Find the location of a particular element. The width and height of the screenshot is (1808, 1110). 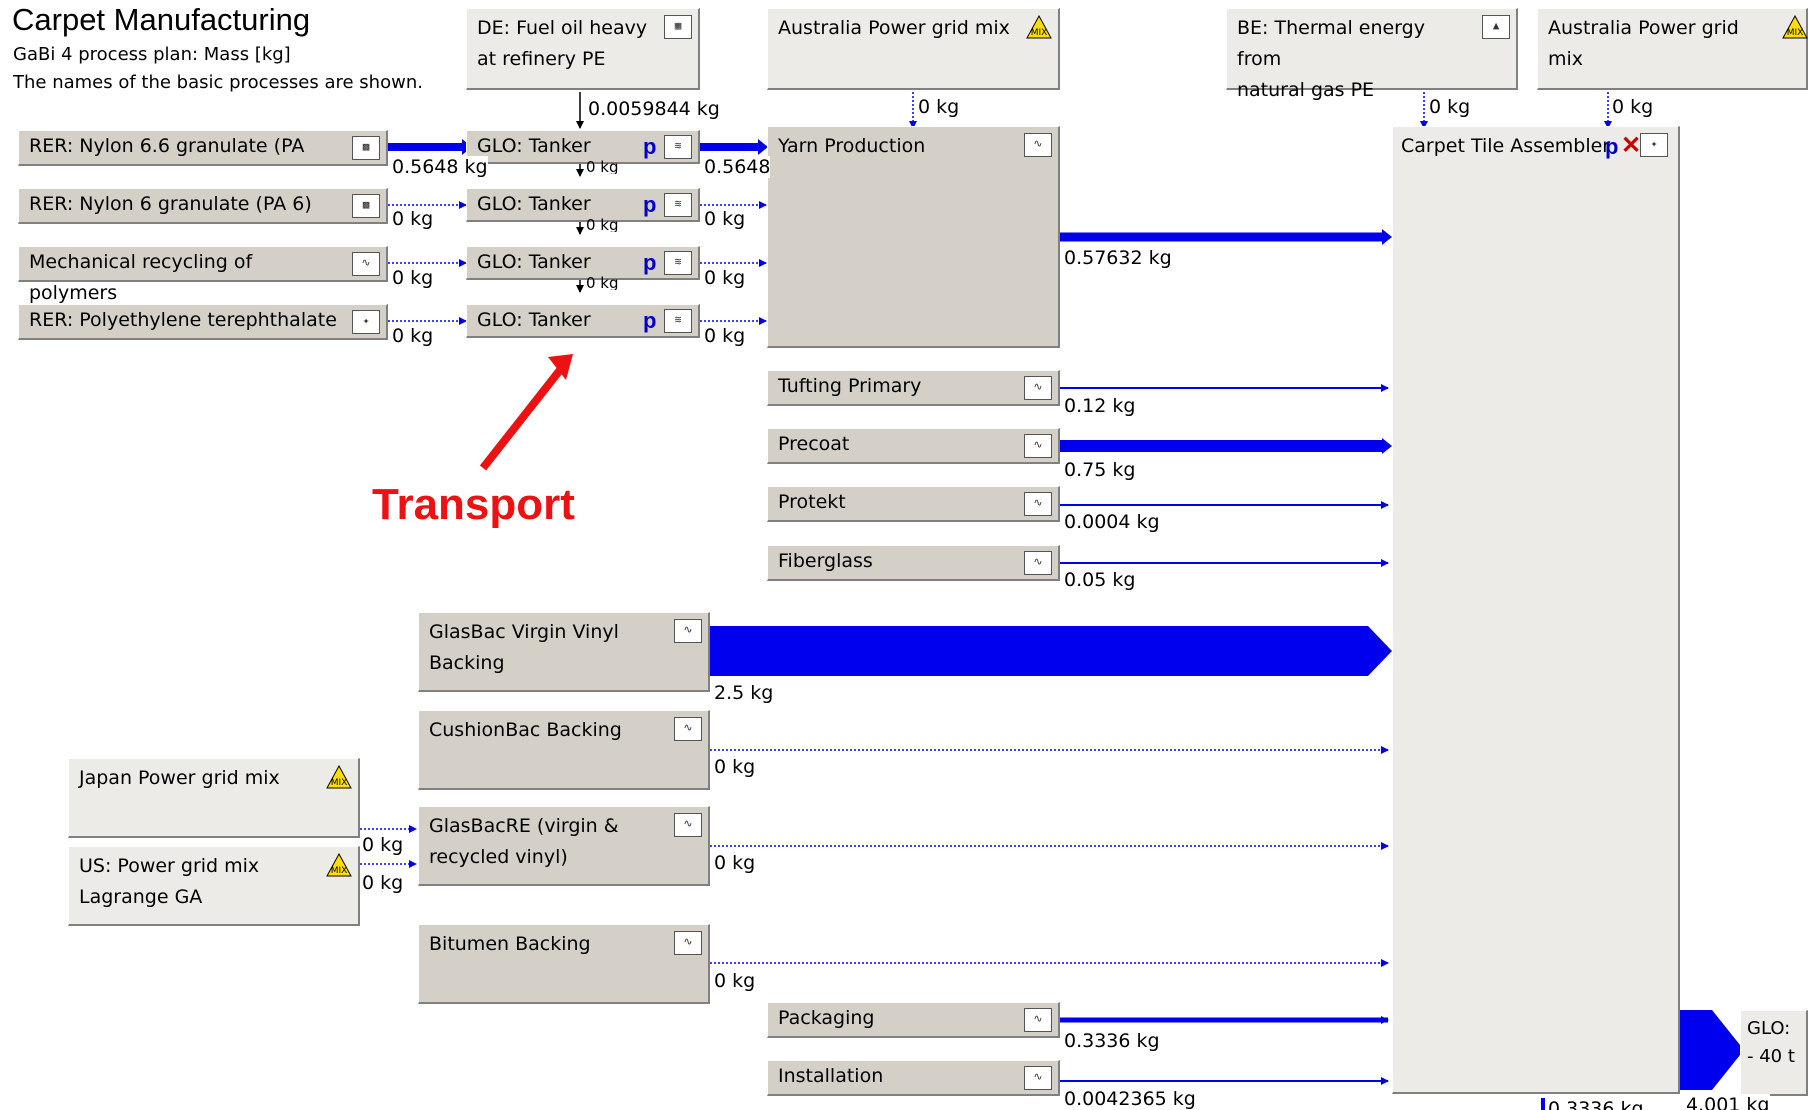

process-nylon6: RER: Nylon 6 granulate (PA 6) ▩ is located at coordinates (203, 206).